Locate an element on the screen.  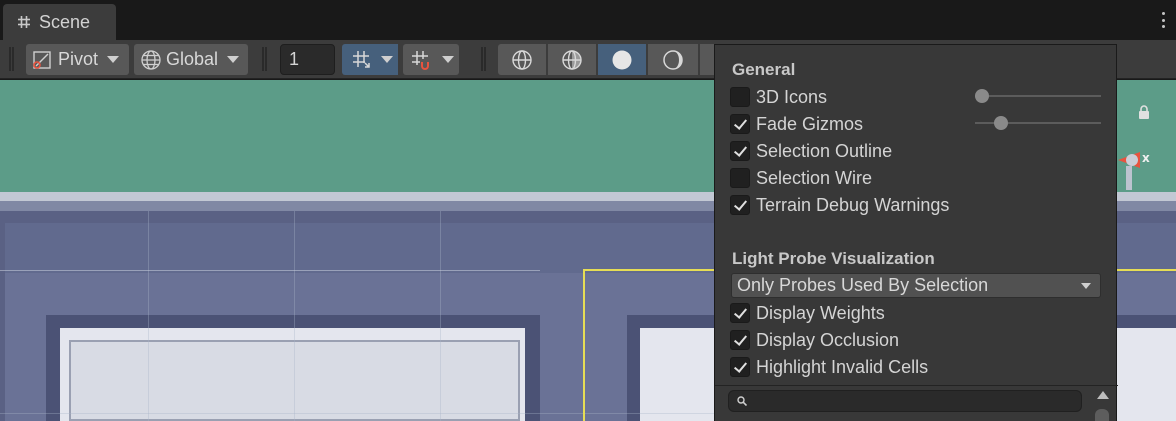
shaded-button is located at coordinates (622, 59).